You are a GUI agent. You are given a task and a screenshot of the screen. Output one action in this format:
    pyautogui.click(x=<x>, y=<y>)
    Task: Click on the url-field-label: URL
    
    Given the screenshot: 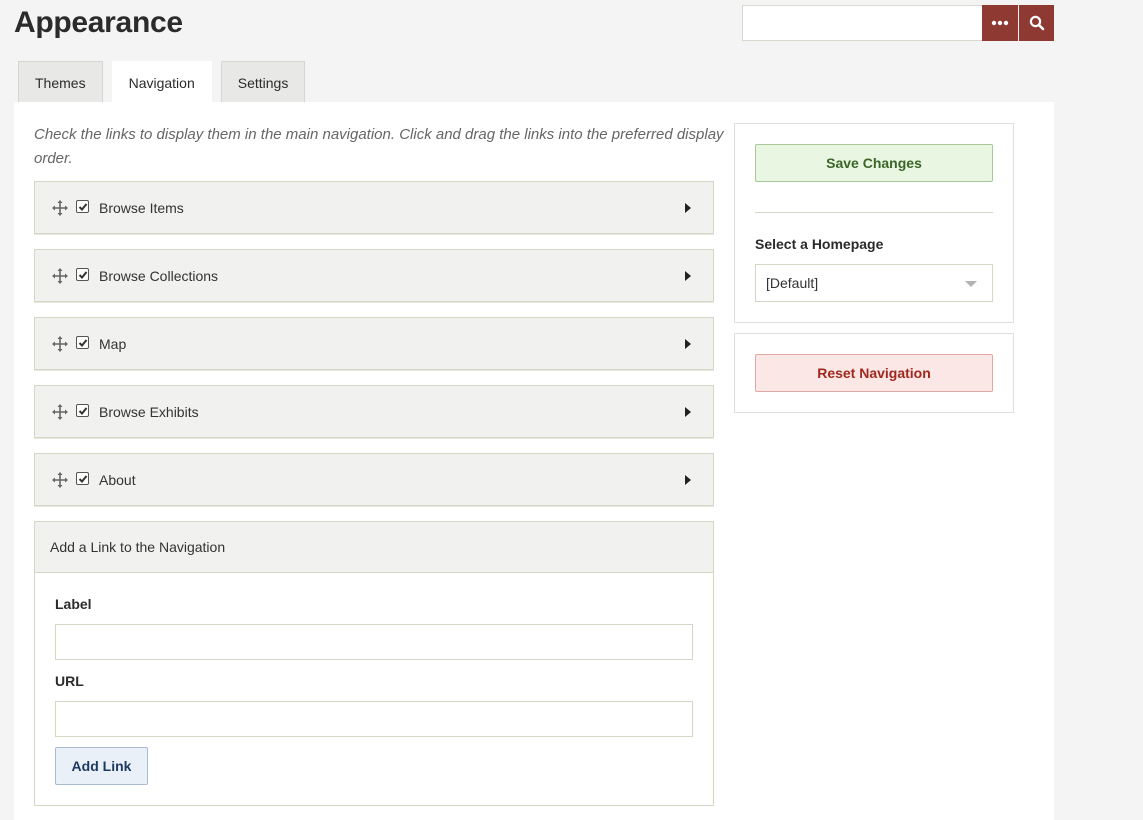 What is the action you would take?
    pyautogui.click(x=69, y=681)
    